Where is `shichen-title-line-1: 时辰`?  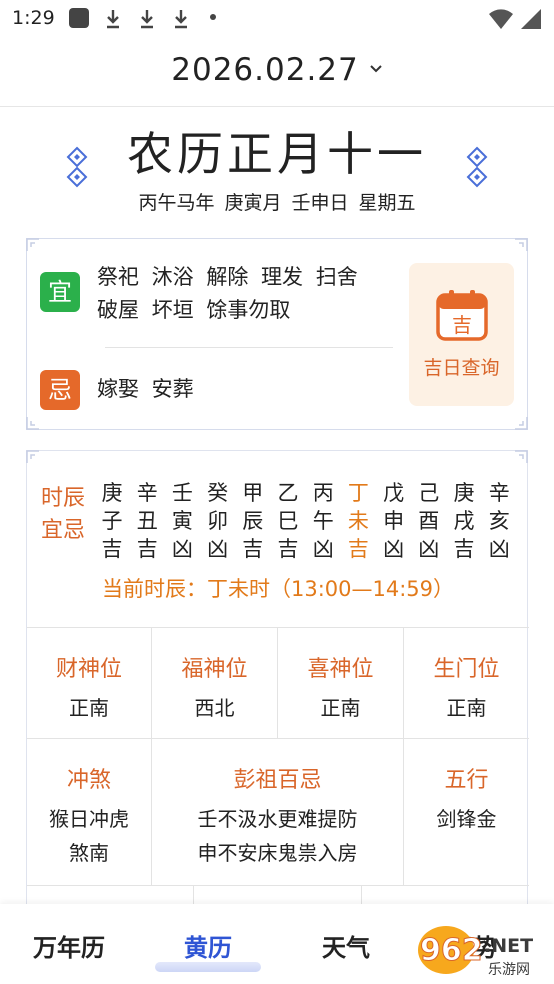
shichen-title-line-1: 时辰 is located at coordinates (63, 498).